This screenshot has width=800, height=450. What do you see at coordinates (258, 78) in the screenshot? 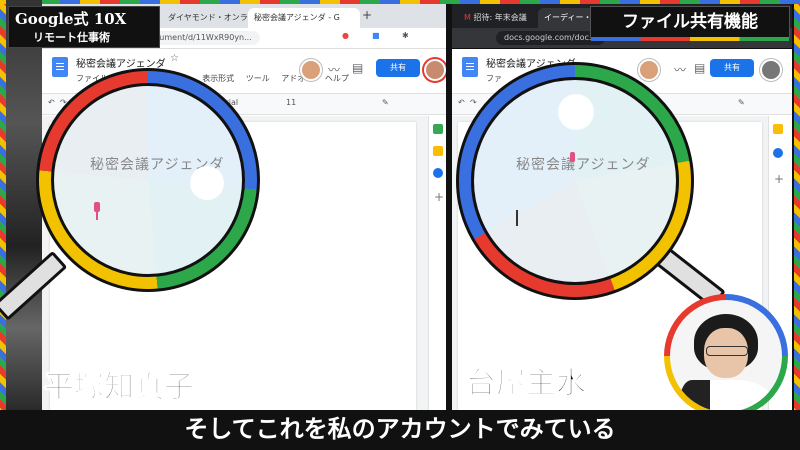
I see `menu-tools: ツール` at bounding box center [258, 78].